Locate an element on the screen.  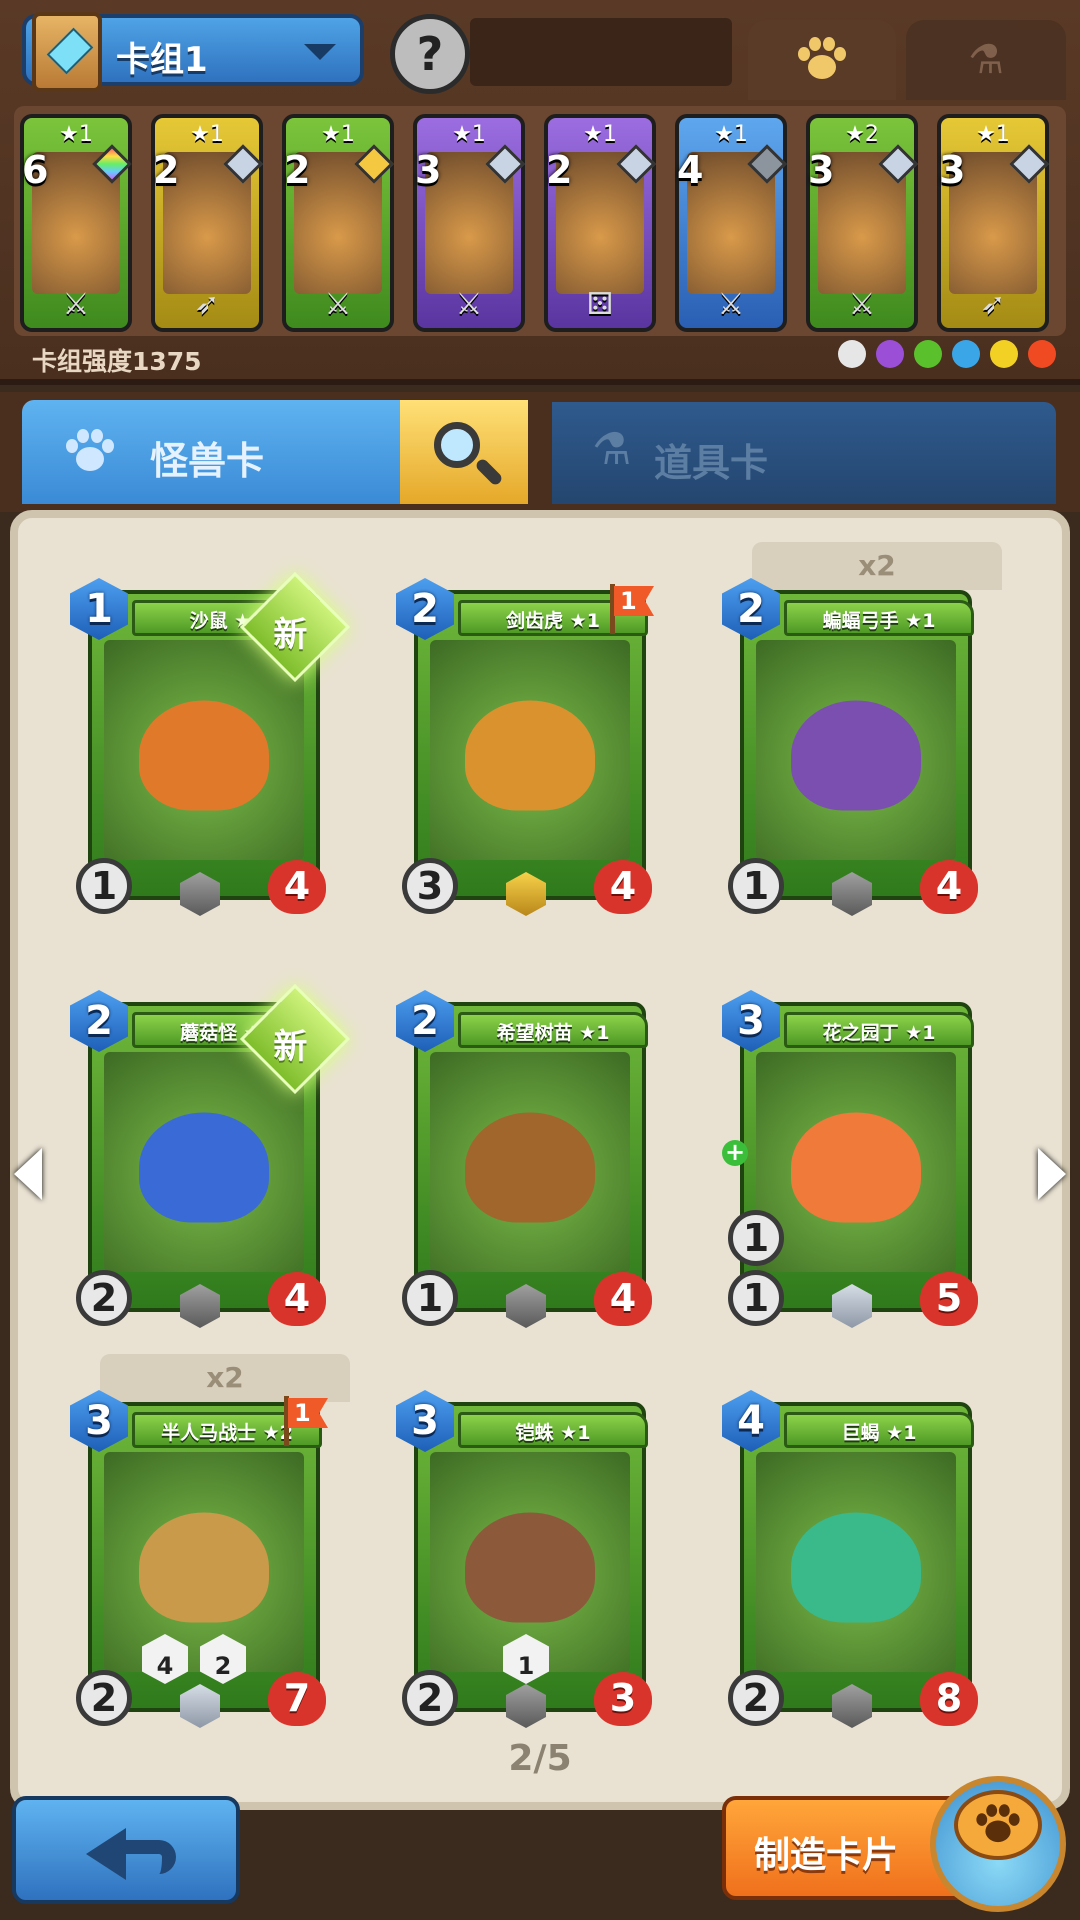
monster-card: 花之园丁 ★1 3 1 5 +1 is located at coordinates (852, 1160).